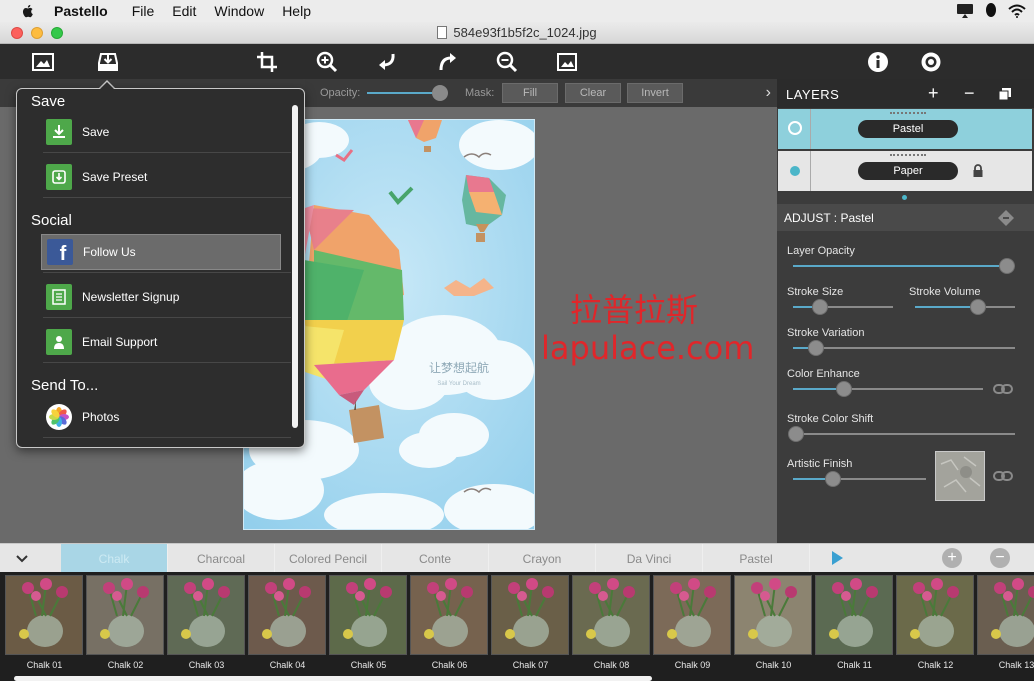  What do you see at coordinates (969, 93) in the screenshot?
I see `remove-layer-icon: −` at bounding box center [969, 93].